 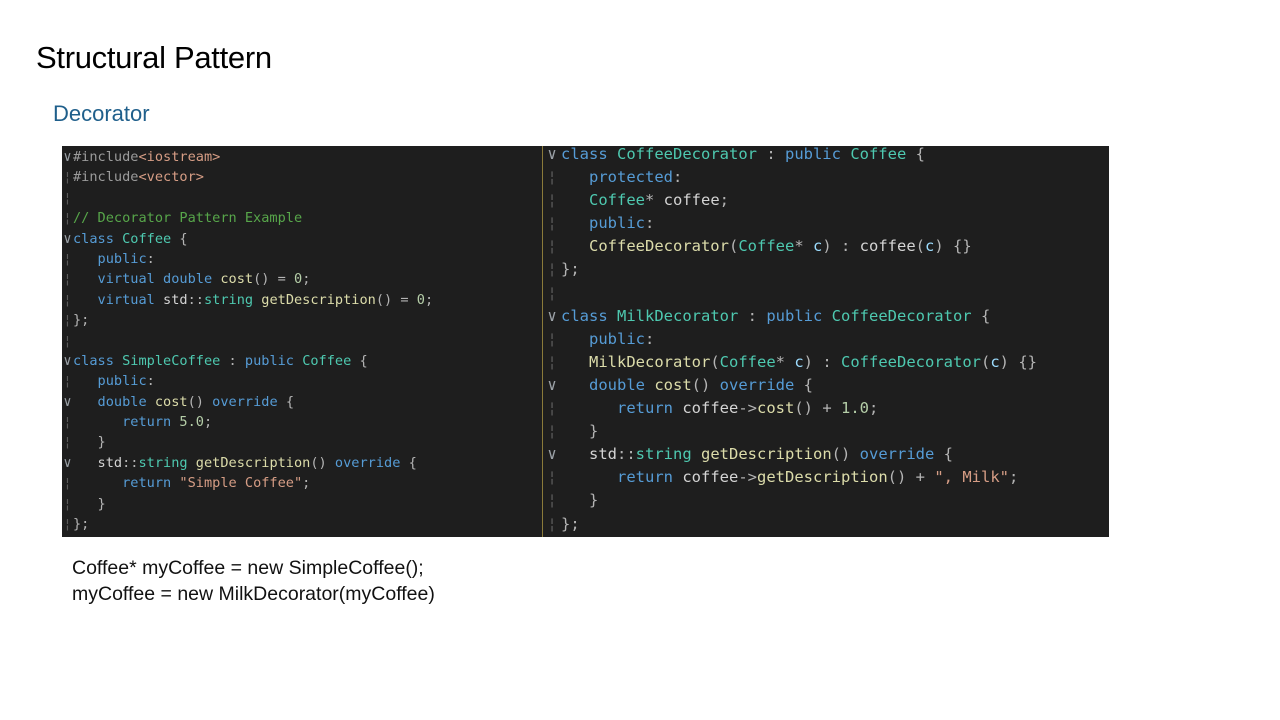 What do you see at coordinates (826, 177) in the screenshot?
I see `code-line: ¦ protected:` at bounding box center [826, 177].